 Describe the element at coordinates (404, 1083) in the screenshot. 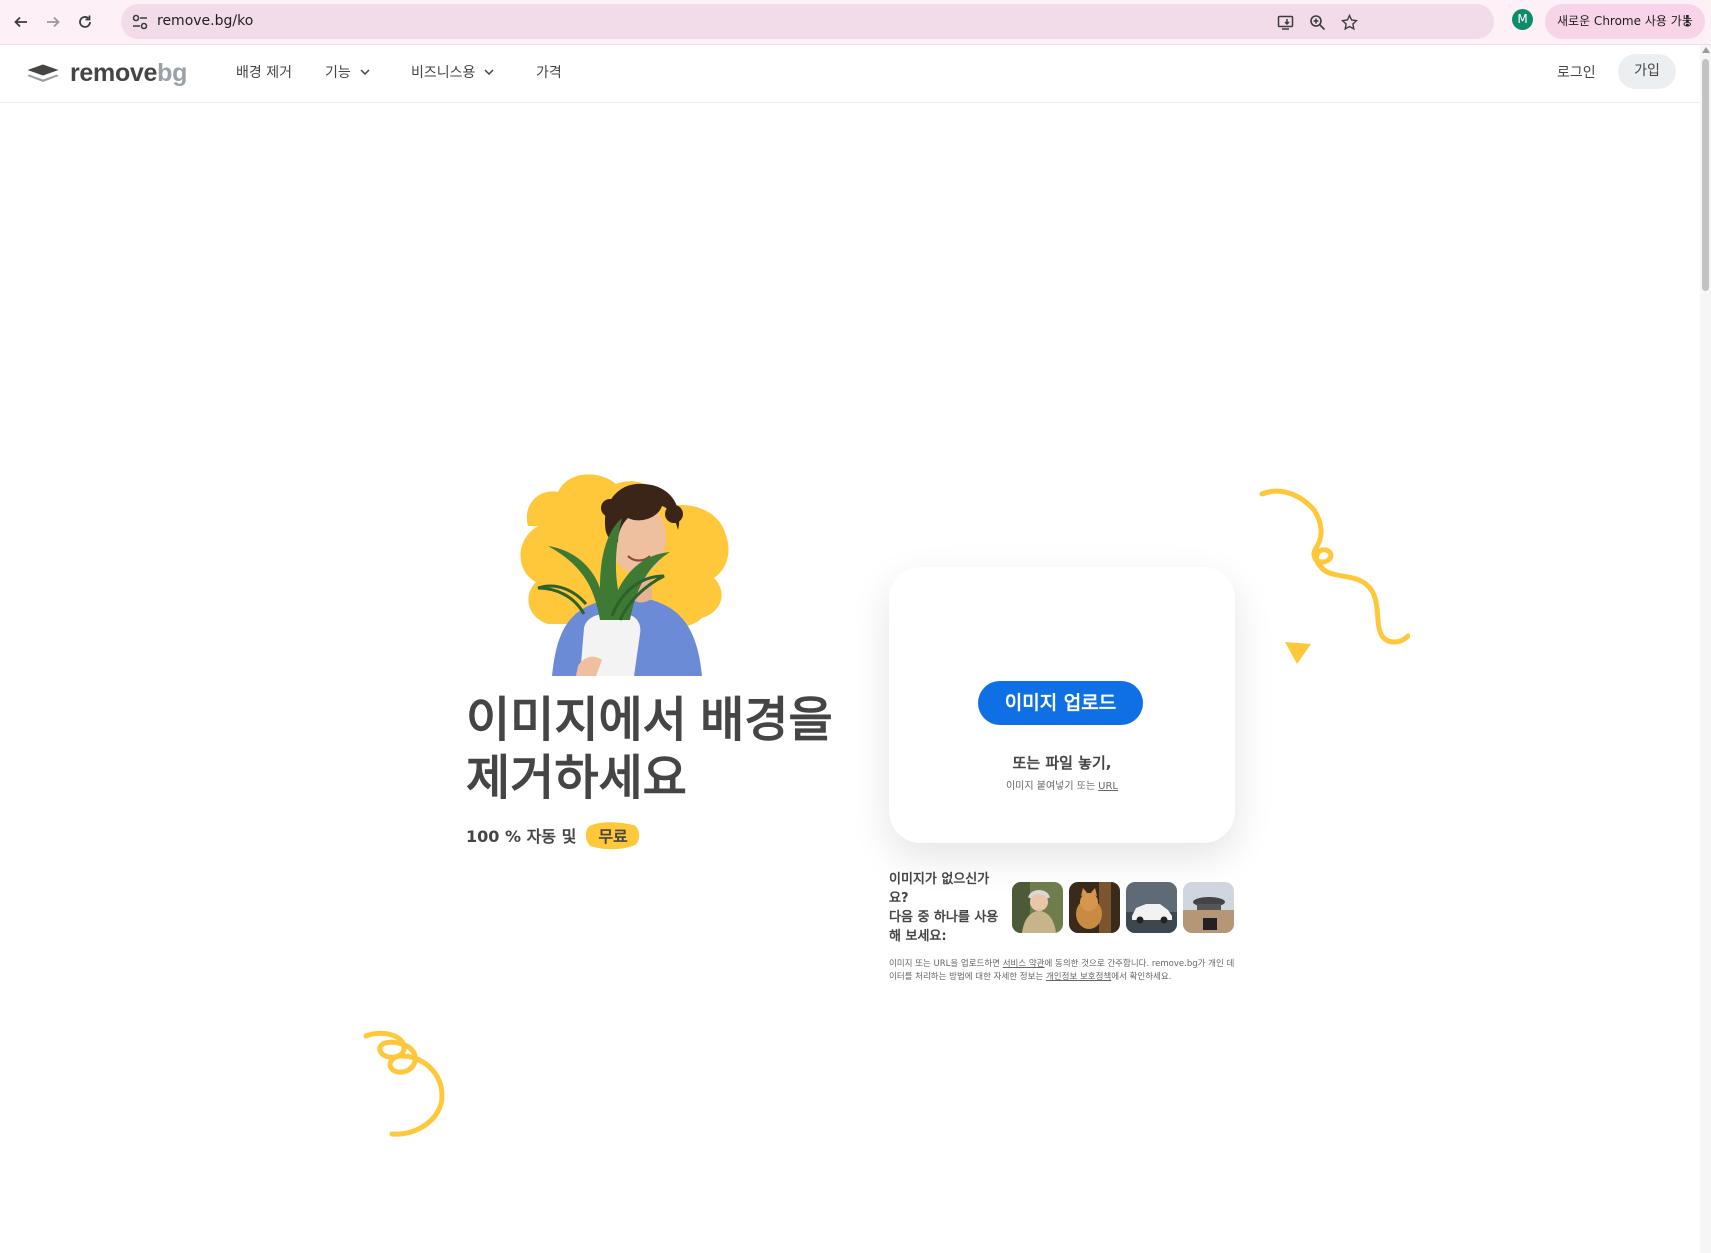

I see `spiral-decoration` at that location.